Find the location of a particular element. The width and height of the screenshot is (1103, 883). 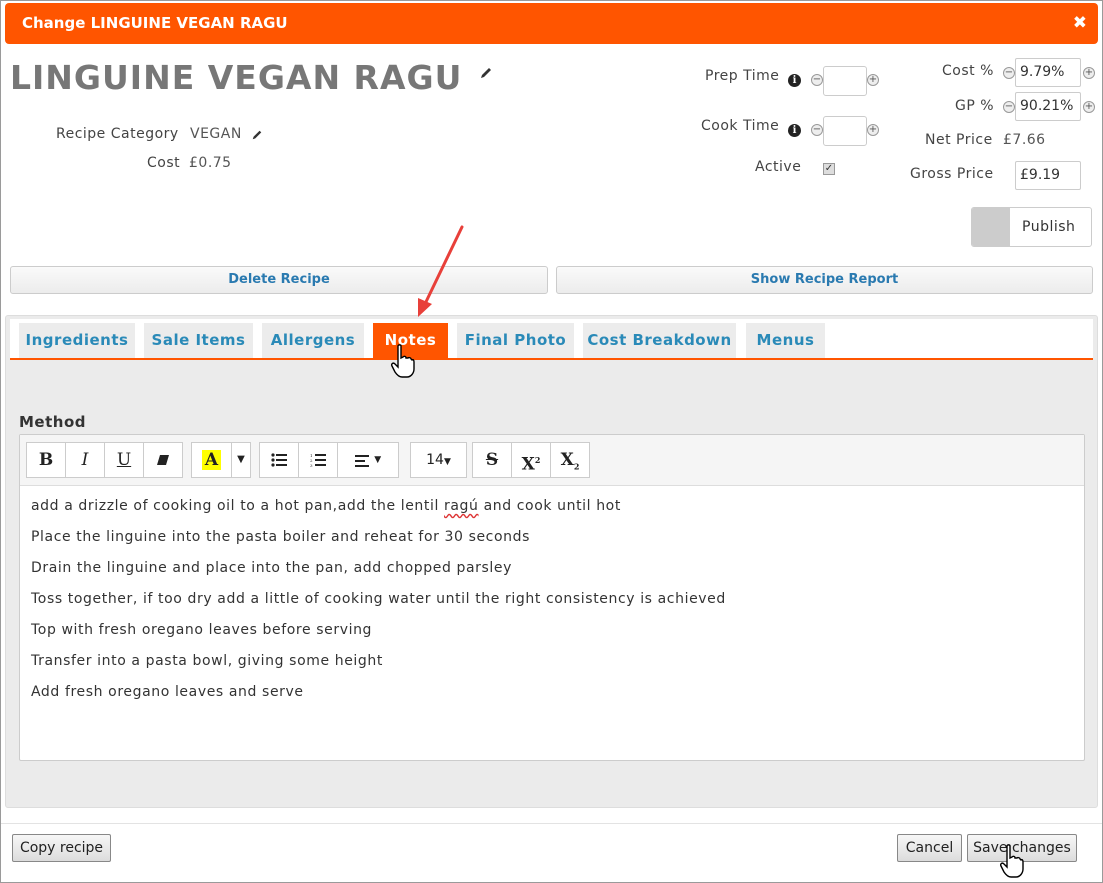

dialog-titlebar: Change LINGUINE VEGAN RAGU ✖ is located at coordinates (551, 23).